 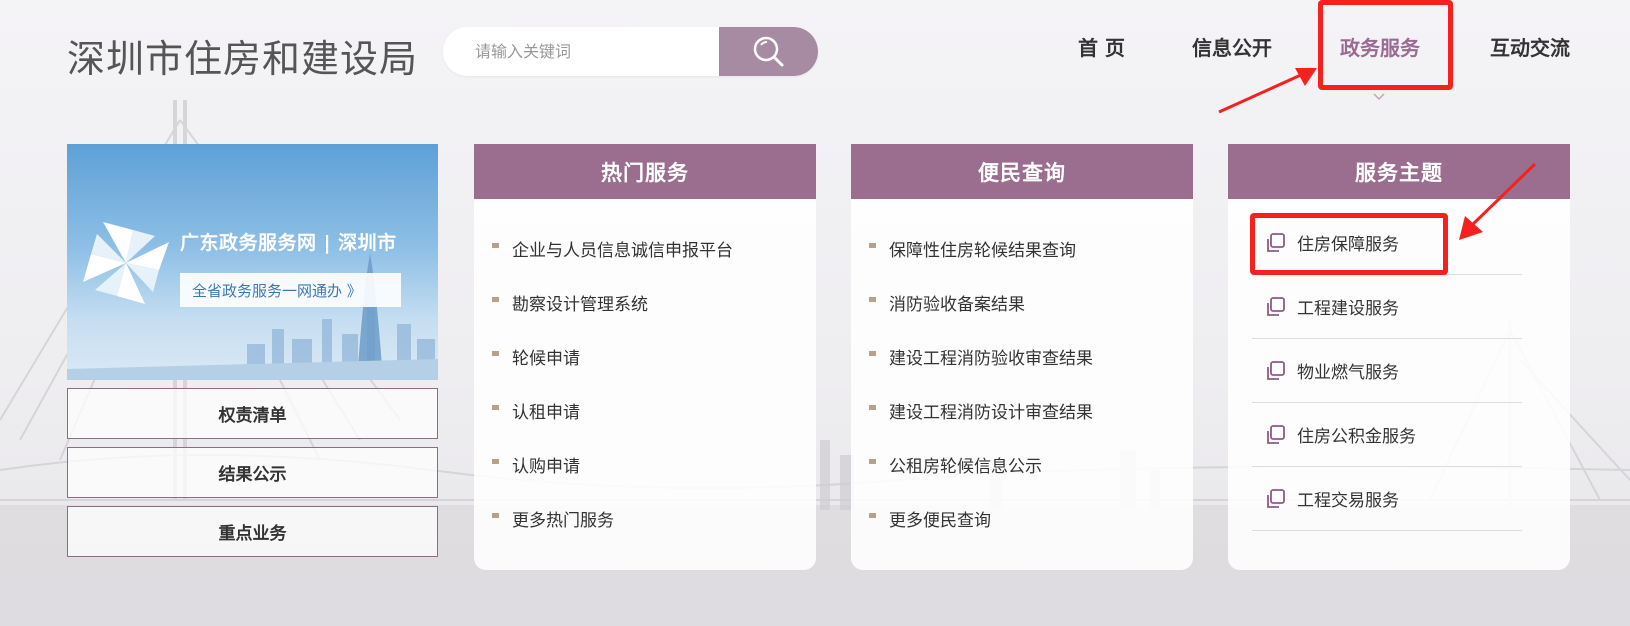 I want to click on list-item-label: 轮候申请, so click(x=546, y=358).